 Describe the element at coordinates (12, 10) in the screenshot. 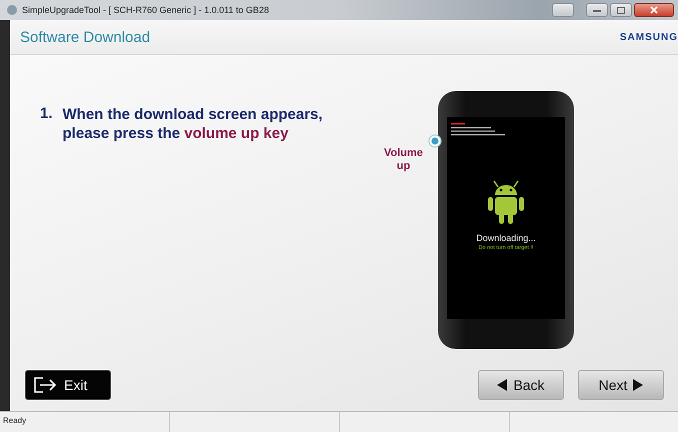

I see `app-icon` at that location.